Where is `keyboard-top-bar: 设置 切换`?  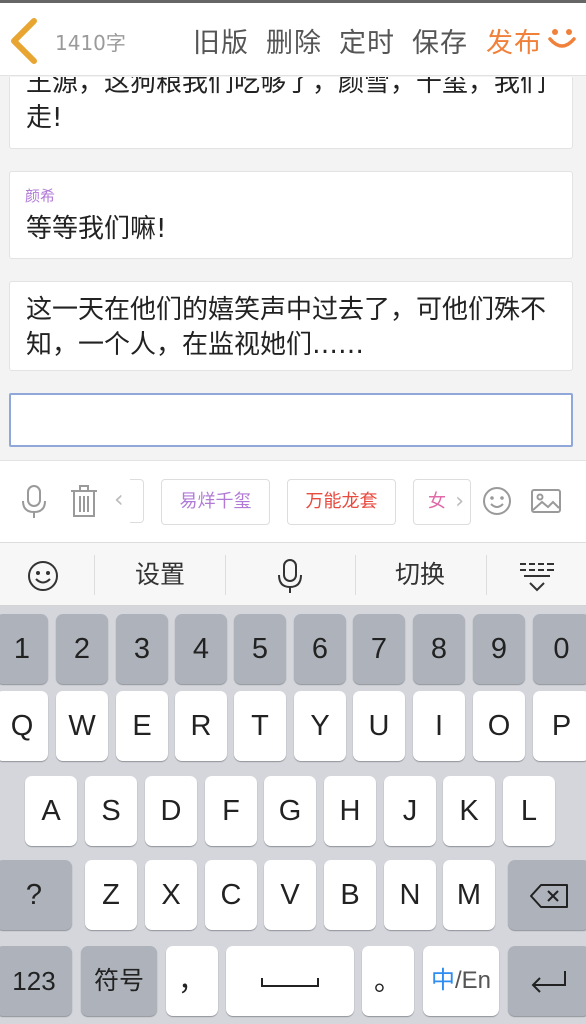 keyboard-top-bar: 设置 切换 is located at coordinates (293, 574).